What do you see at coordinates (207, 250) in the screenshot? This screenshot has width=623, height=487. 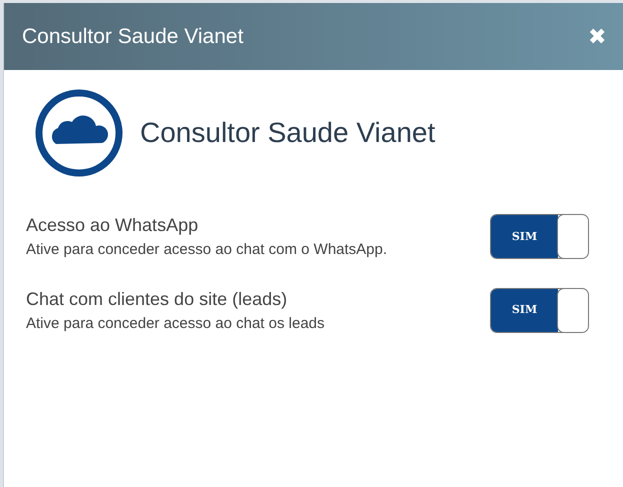 I see `setting-description: Ative para conceder acesso ao chat com o WhatsApp.` at bounding box center [207, 250].